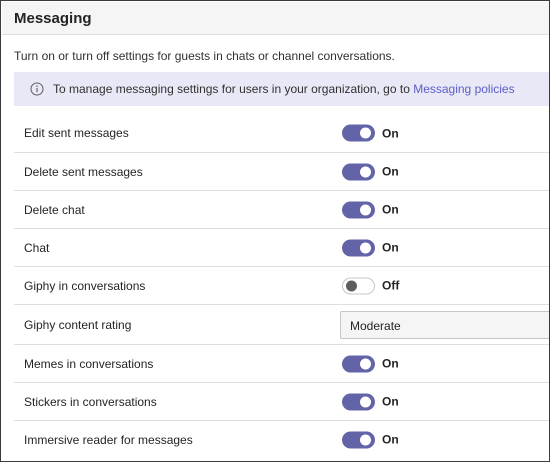 This screenshot has width=550, height=462. I want to click on setting-row-immersive-reader: Immersive reader for messages On, so click(281, 439).